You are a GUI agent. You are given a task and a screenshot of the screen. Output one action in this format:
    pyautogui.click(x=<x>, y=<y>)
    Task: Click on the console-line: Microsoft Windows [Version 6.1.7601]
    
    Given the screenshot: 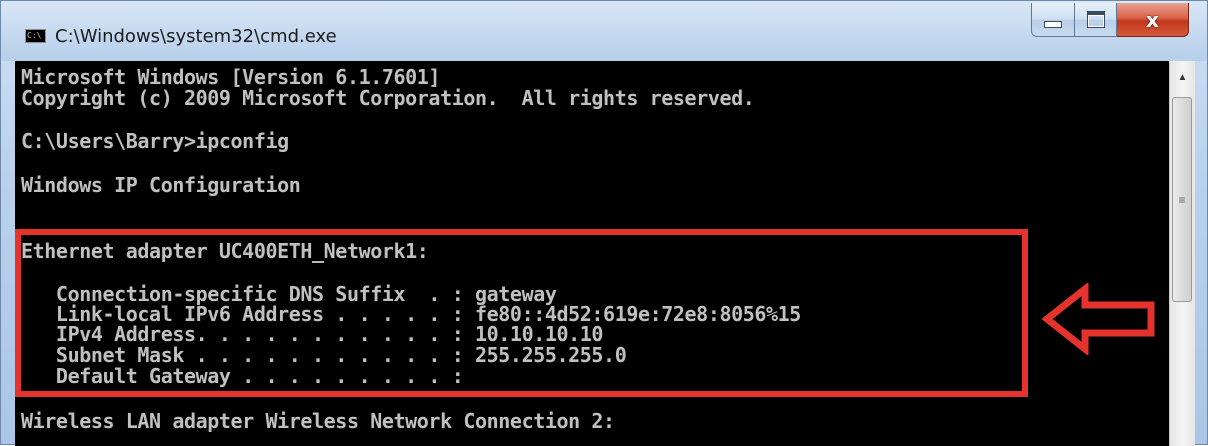 What is the action you would take?
    pyautogui.click(x=231, y=77)
    